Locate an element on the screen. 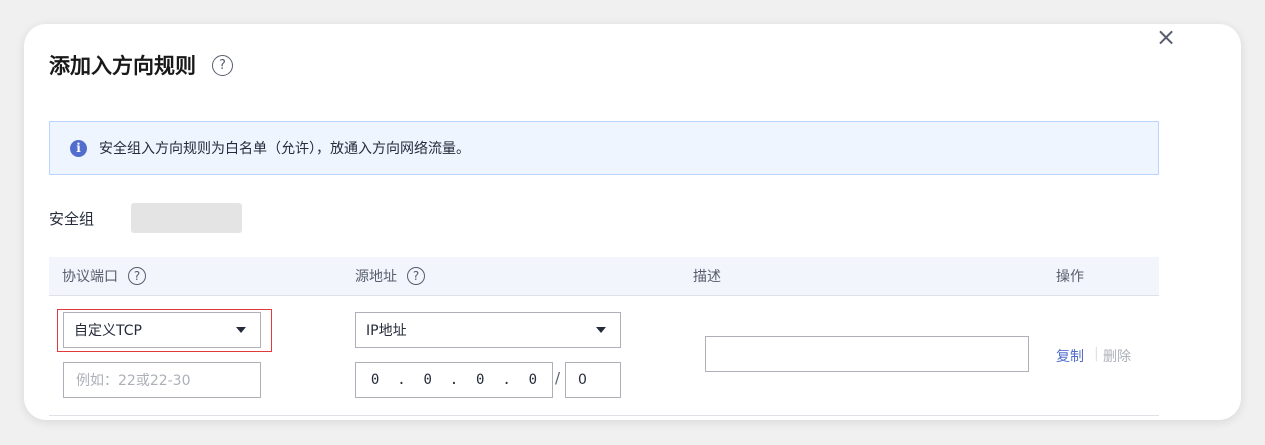 The width and height of the screenshot is (1265, 445). row-divider is located at coordinates (604, 415).